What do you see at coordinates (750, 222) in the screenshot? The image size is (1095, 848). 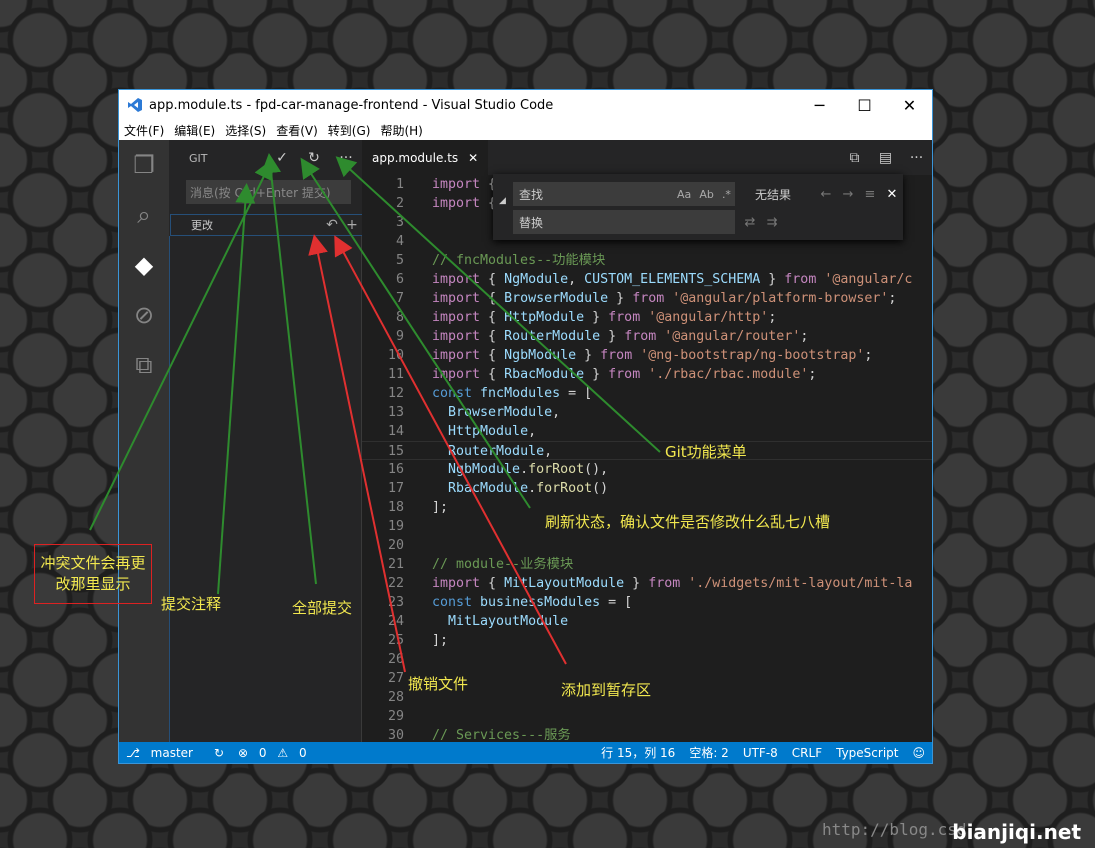 I see `replace-icon: ⇄` at bounding box center [750, 222].